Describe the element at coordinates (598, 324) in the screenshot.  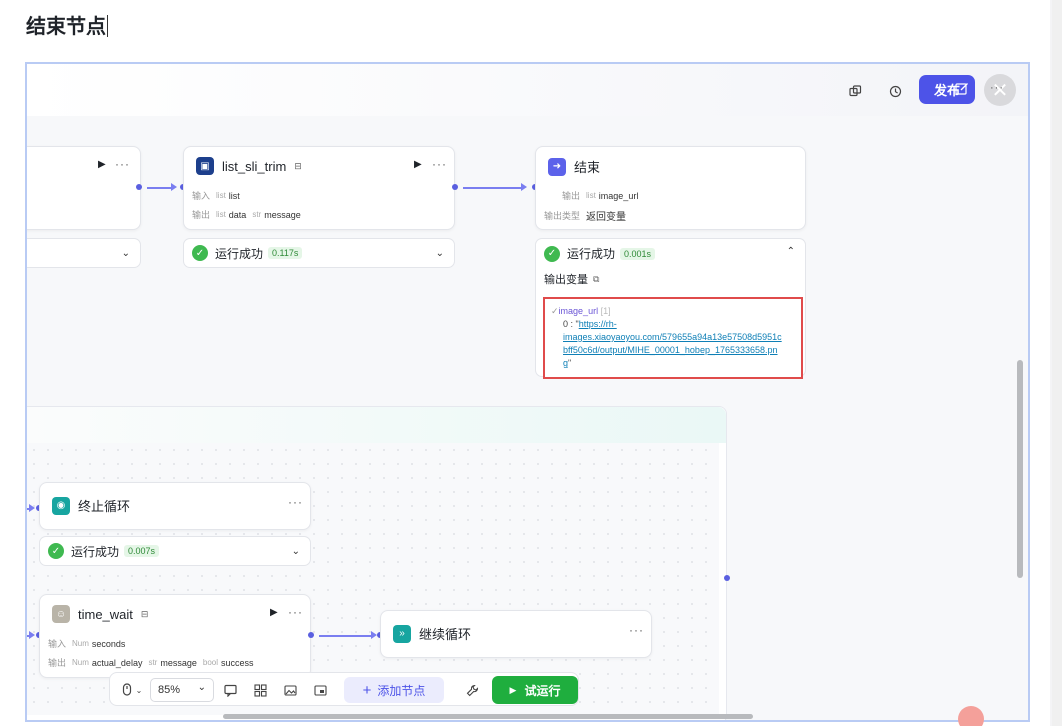
I see `image-url-link: https://rh-` at that location.